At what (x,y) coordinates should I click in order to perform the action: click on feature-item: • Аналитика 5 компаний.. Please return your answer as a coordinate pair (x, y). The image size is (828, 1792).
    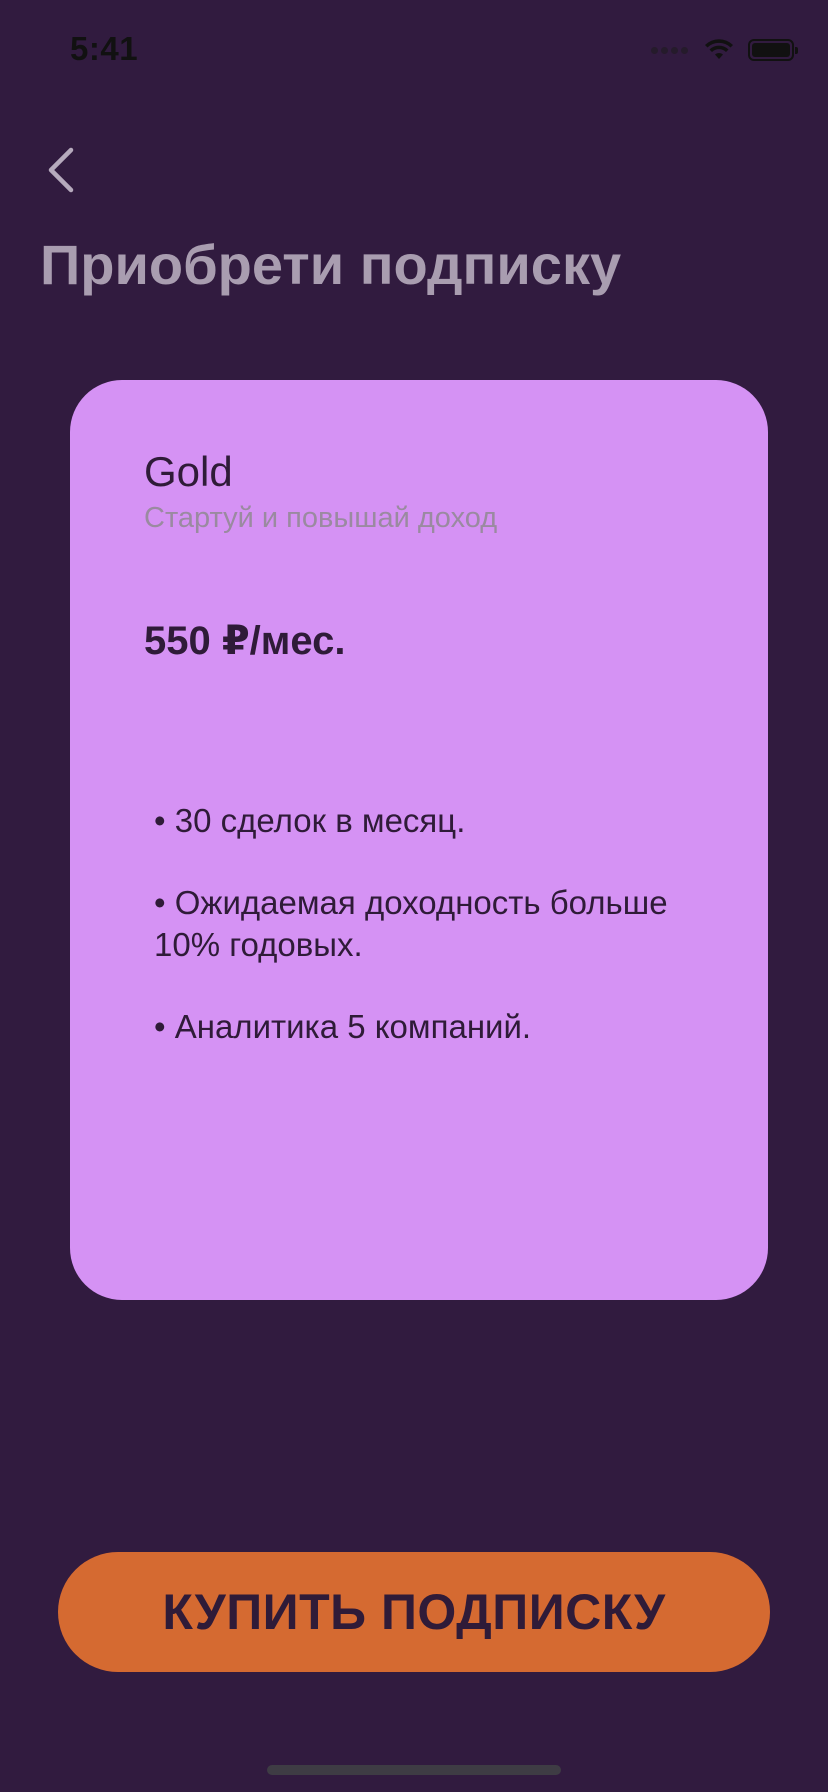
    Looking at the image, I should click on (343, 1026).